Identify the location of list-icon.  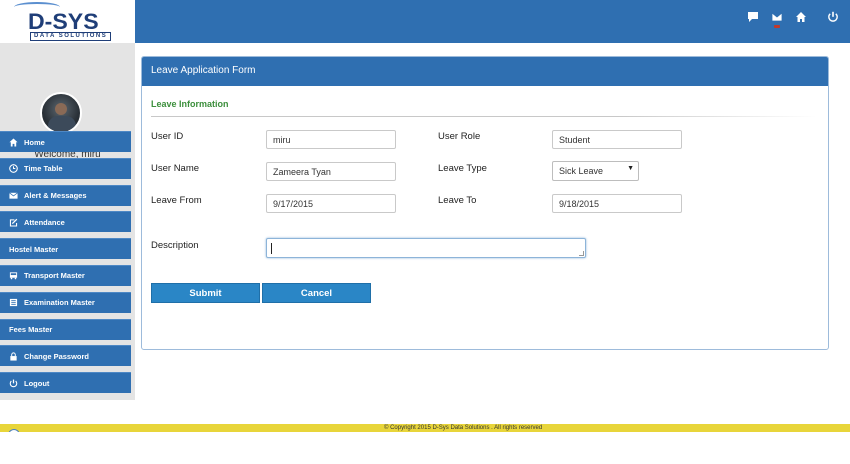
(13, 303).